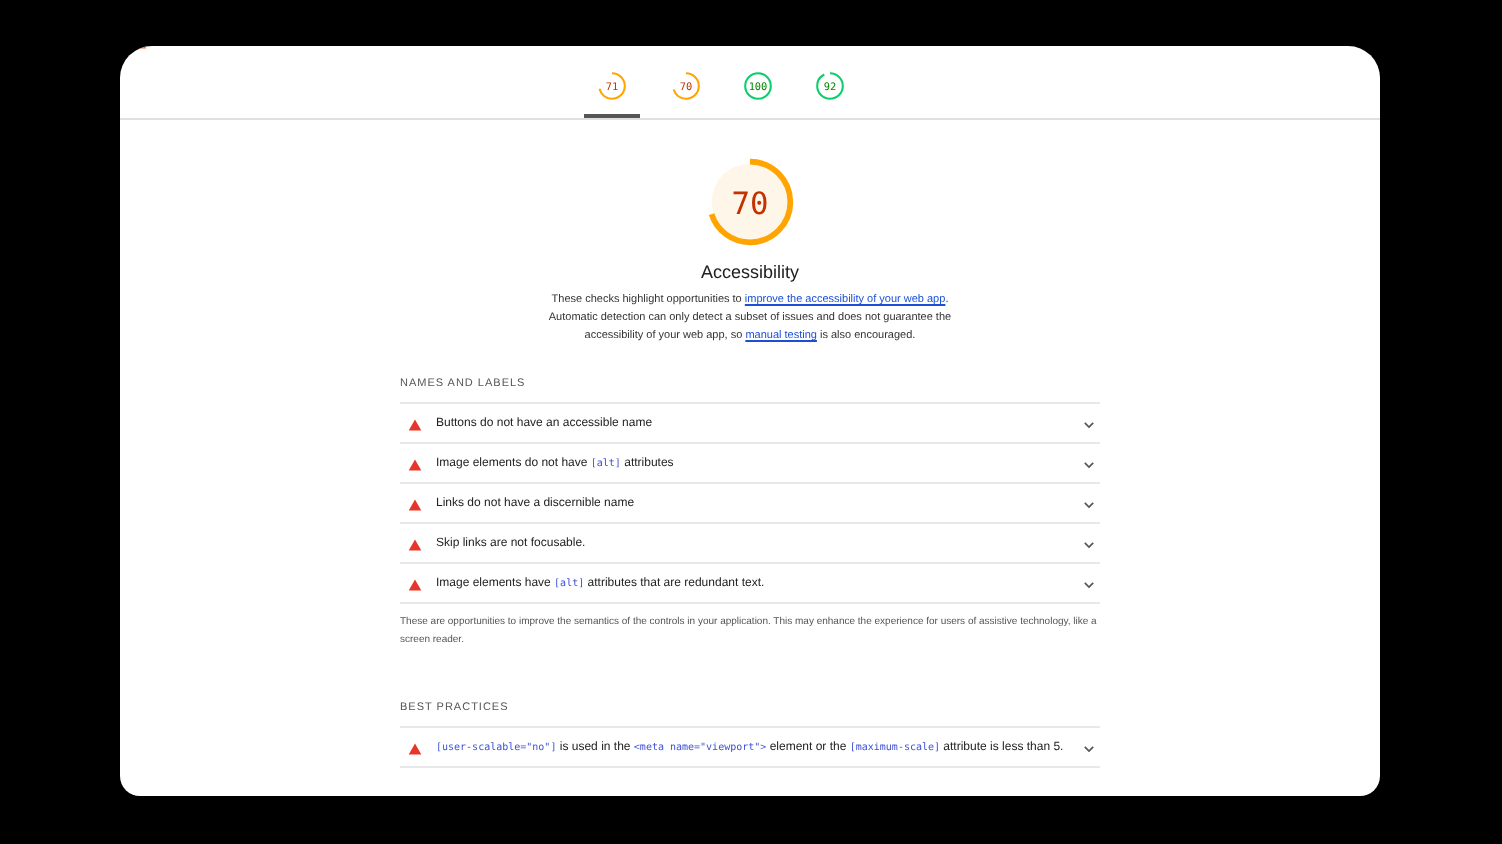 This screenshot has width=1502, height=844. What do you see at coordinates (749, 272) in the screenshot?
I see `category-title: Accessibility` at bounding box center [749, 272].